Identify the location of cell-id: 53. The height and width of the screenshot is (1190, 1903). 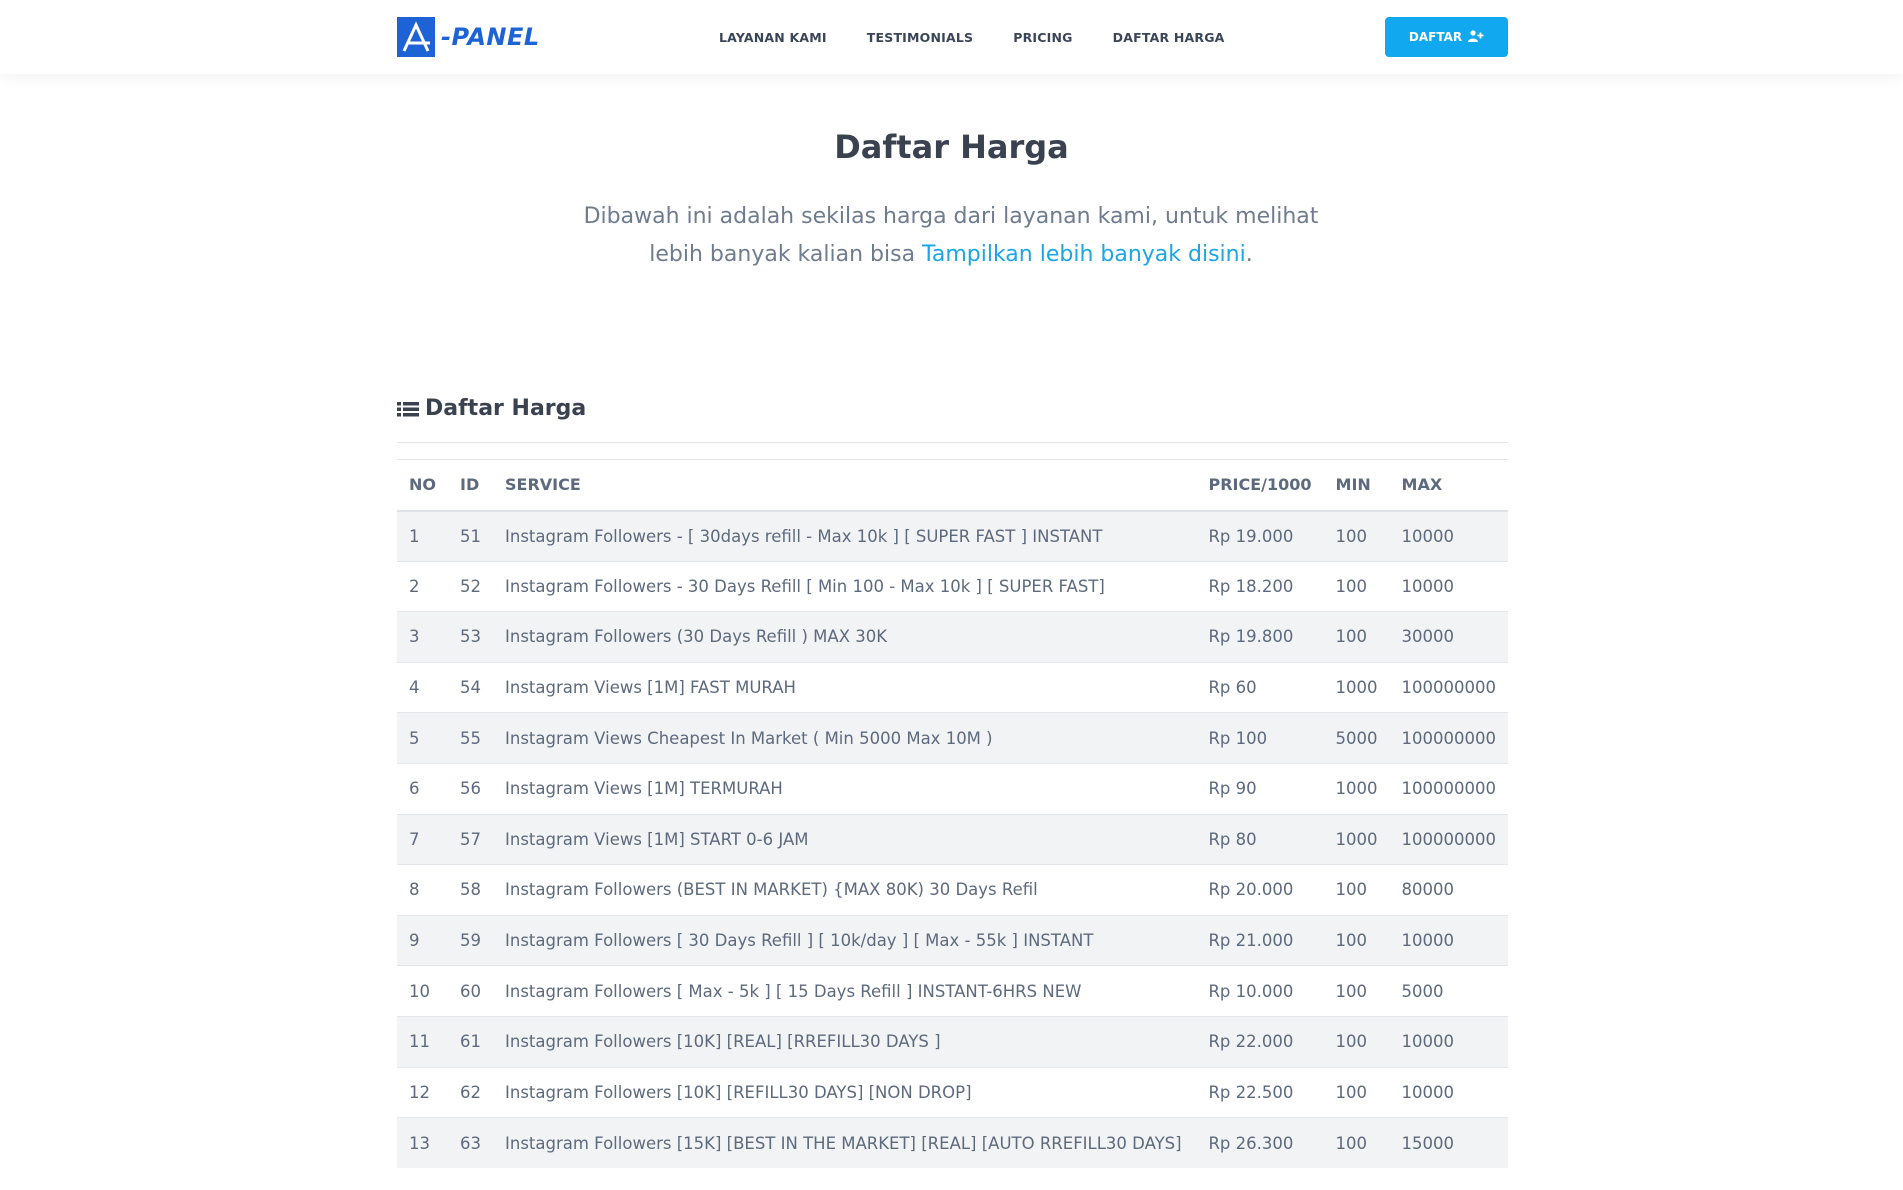
(470, 637).